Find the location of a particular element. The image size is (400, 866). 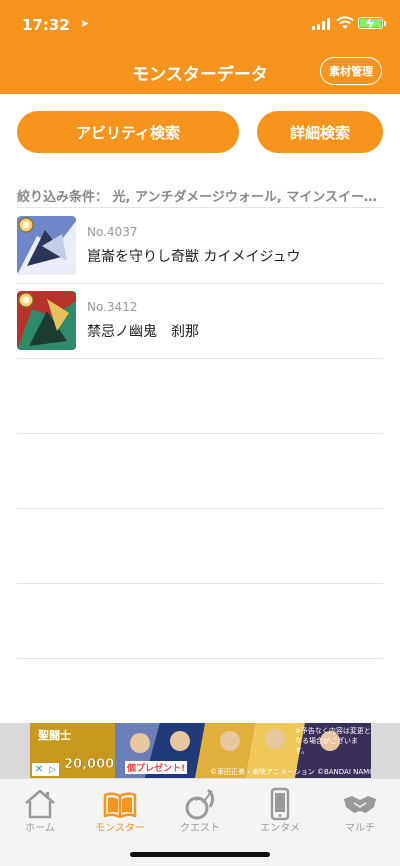

tab-entertainment: エンタメ is located at coordinates (280, 809).